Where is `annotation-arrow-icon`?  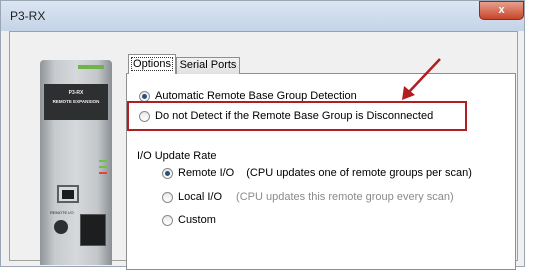
annotation-arrow-icon is located at coordinates (421, 79).